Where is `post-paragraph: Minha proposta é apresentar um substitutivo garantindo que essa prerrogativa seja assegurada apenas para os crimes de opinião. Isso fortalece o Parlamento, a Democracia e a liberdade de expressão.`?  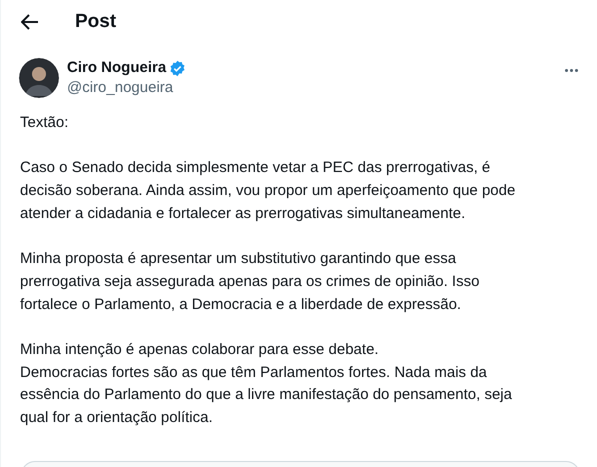 post-paragraph: Minha proposta é apresentar um substitutivo garantindo que essa prerrogativa seja assegurada apenas para os crimes de opinião. Isso fortalece o Parlamento, a Democracia e a liberdade de expressão. is located at coordinates (250, 282).